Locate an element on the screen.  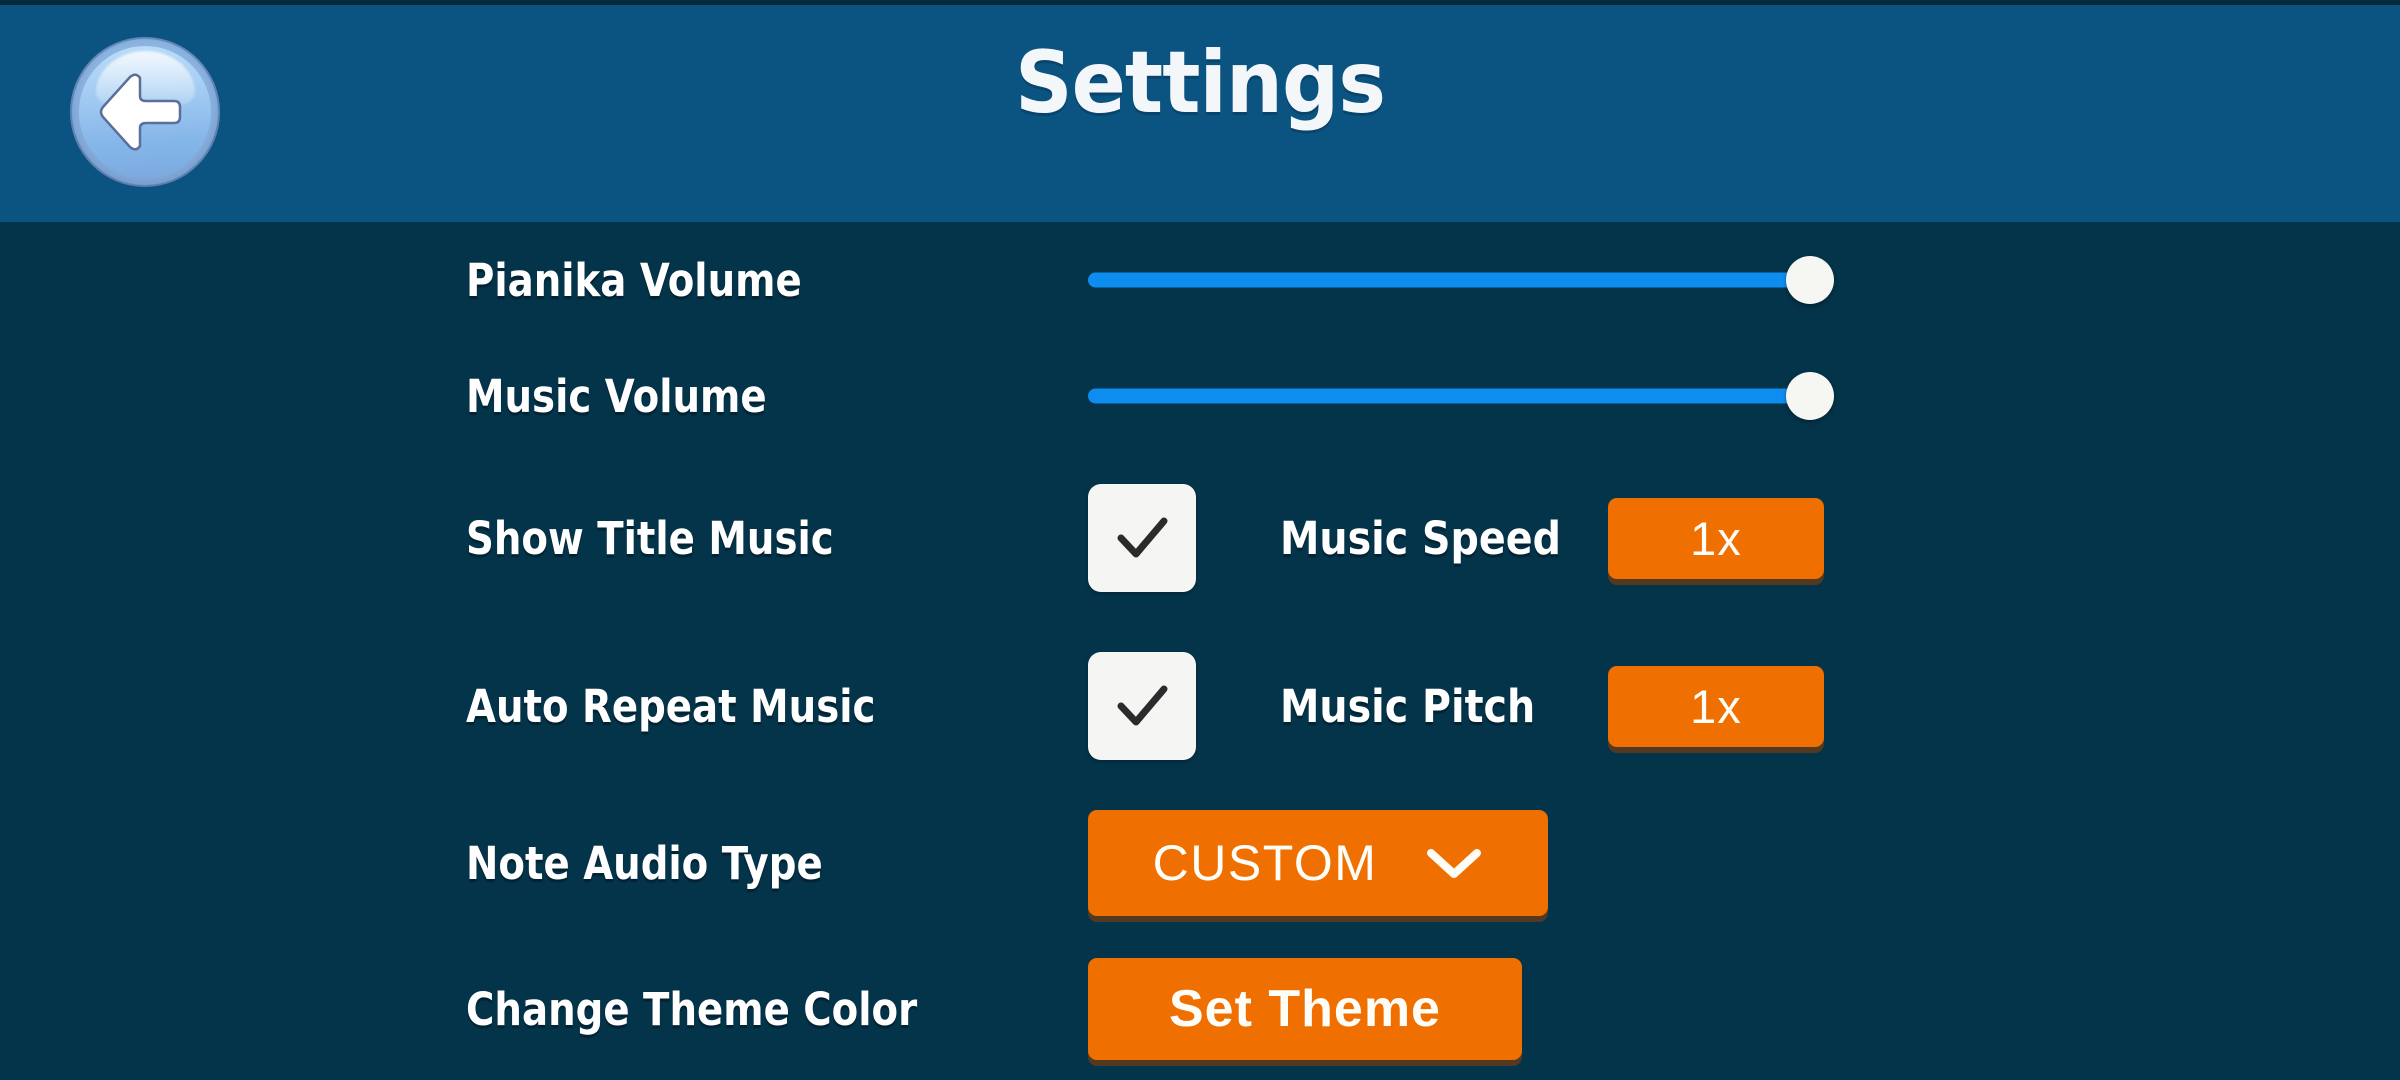
music-pitch-button: 1x is located at coordinates (1716, 706).